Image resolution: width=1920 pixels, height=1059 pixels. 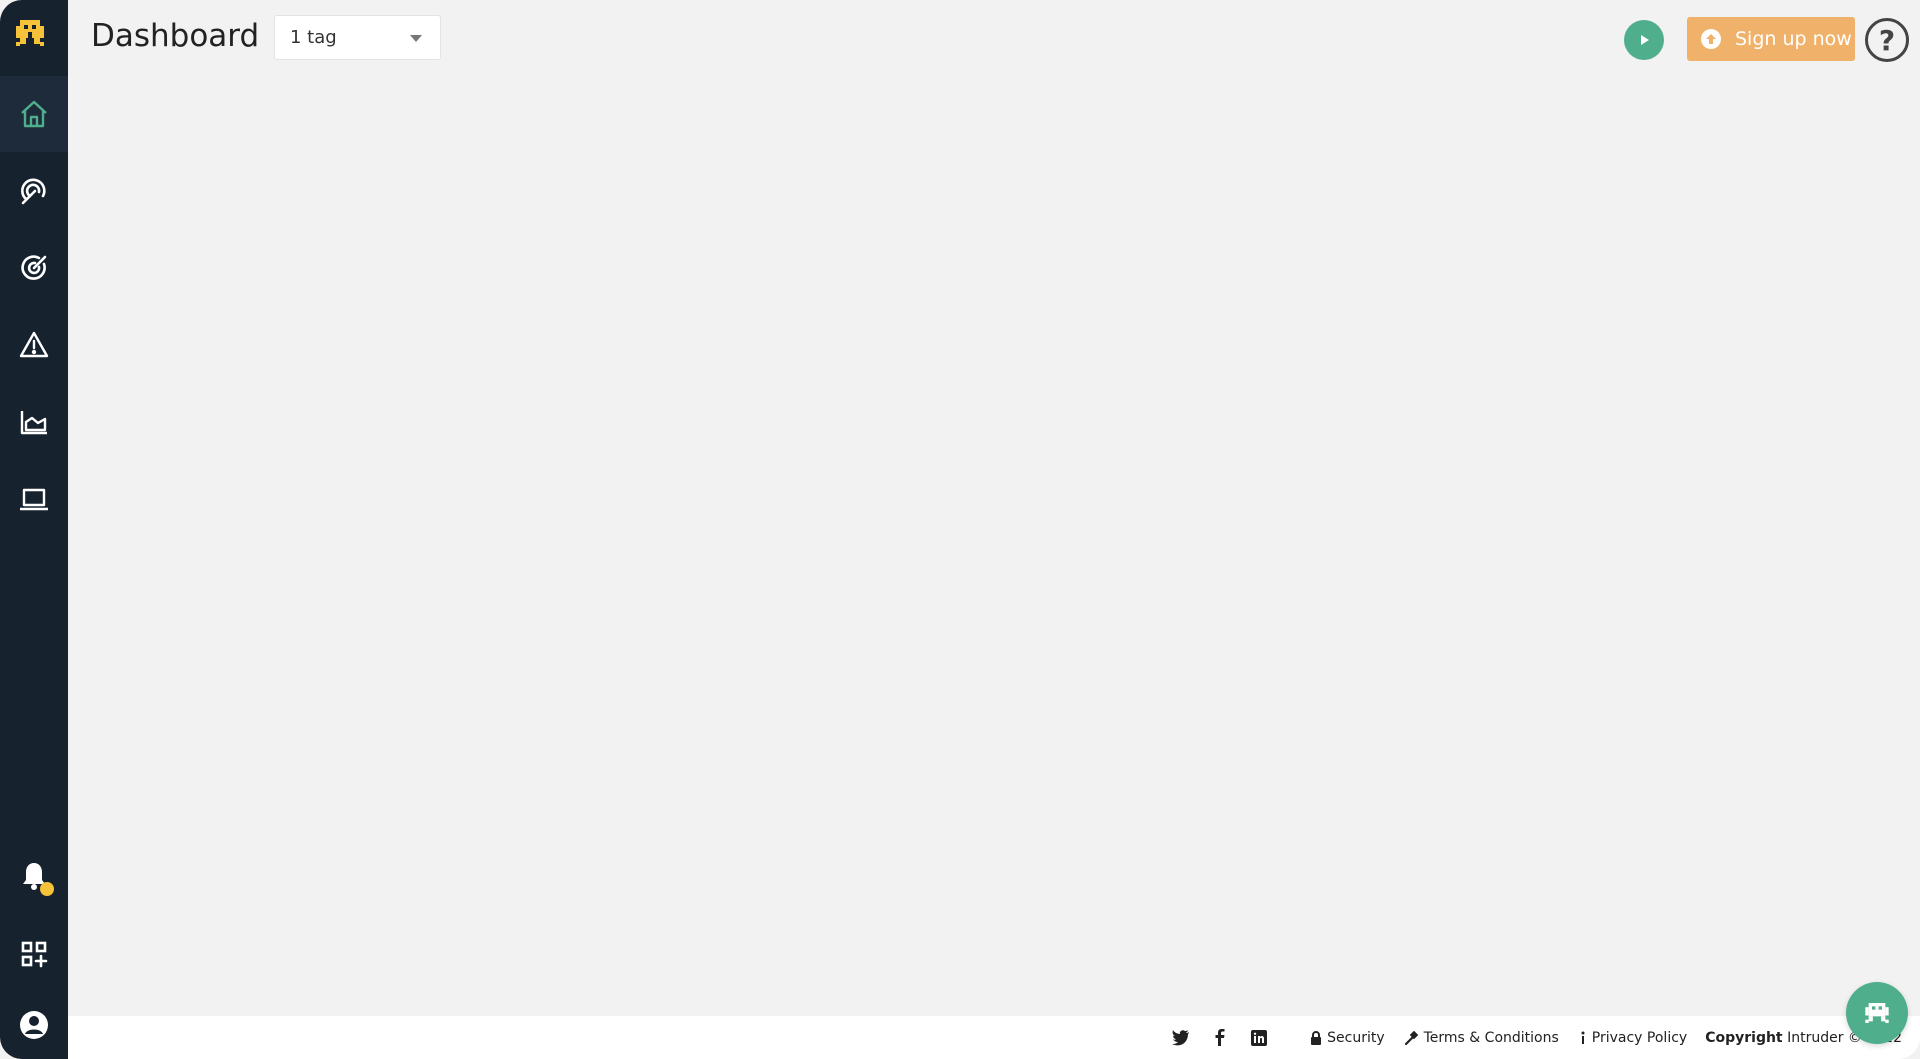 I want to click on intruder-bot-icon, so click(x=1877, y=1013).